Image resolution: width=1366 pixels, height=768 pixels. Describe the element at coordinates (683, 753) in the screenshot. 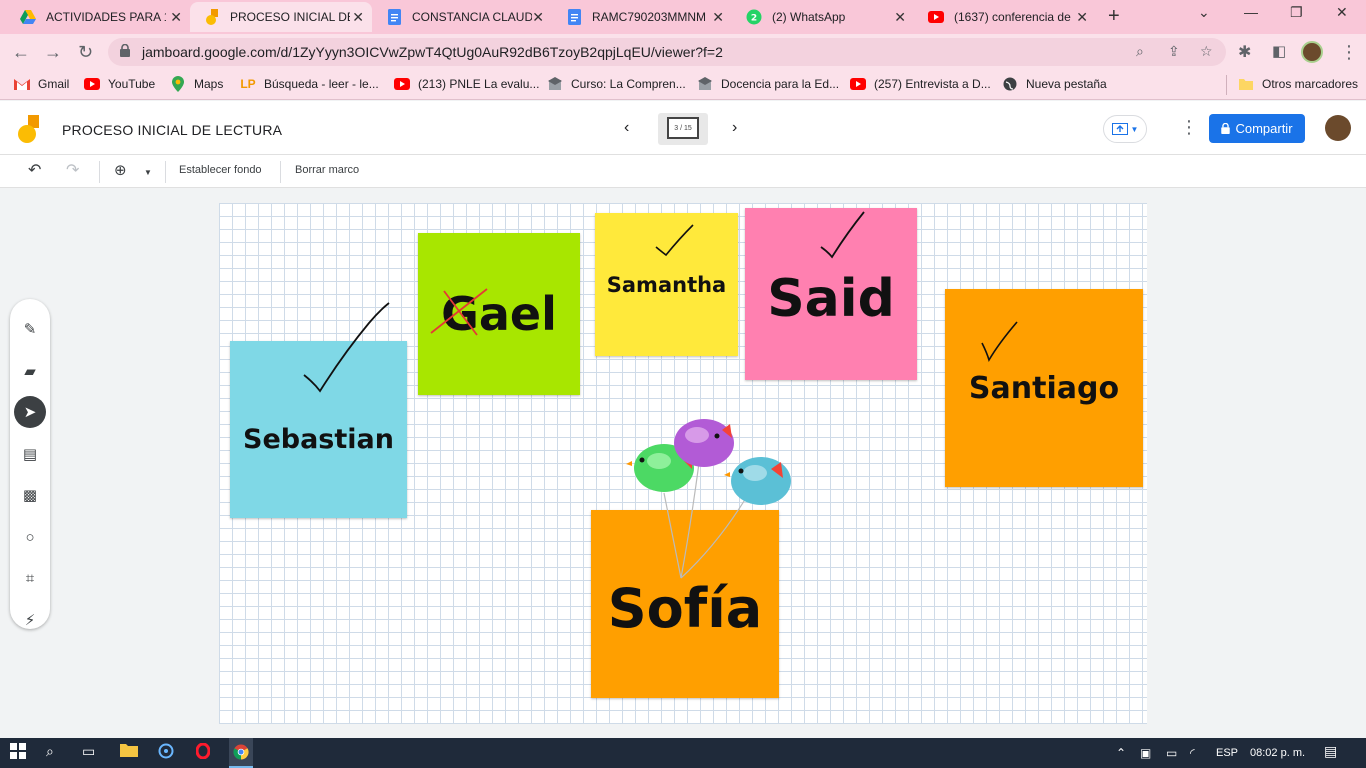

I see `windows-taskbar: ⌕ ▭ ⌃ ▣ ▭ ◜ ESP 08:02 p. m. ▤` at that location.